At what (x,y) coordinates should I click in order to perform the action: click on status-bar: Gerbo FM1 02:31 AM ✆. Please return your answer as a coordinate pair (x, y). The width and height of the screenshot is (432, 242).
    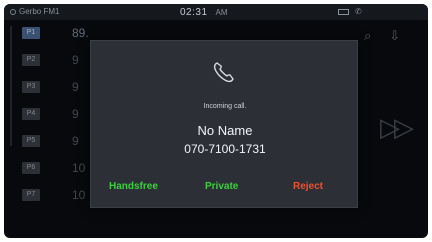
    Looking at the image, I should click on (216, 12).